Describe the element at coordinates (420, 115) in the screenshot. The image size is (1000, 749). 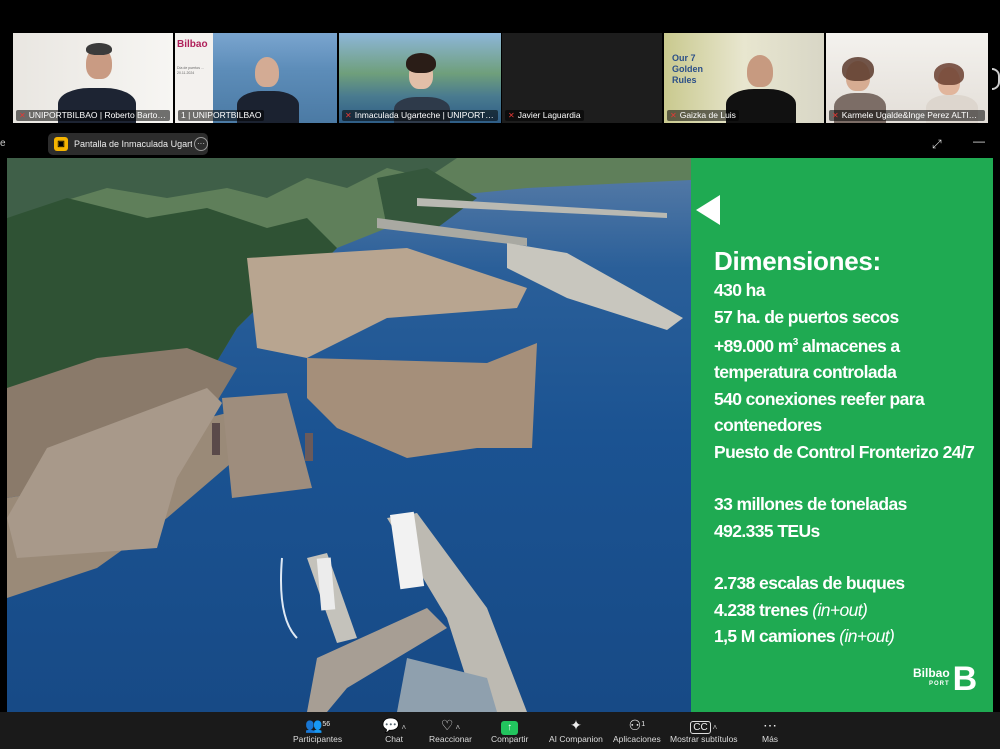
I see `participant-name: ✕Inmaculada Ugarteche | UNIPORTBILBAO` at that location.